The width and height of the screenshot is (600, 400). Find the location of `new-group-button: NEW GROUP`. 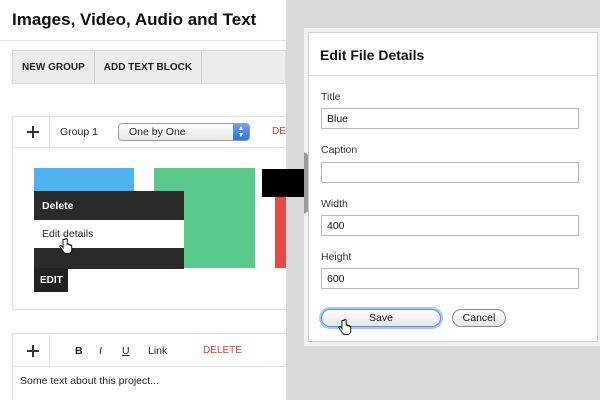

new-group-button: NEW GROUP is located at coordinates (54, 67).